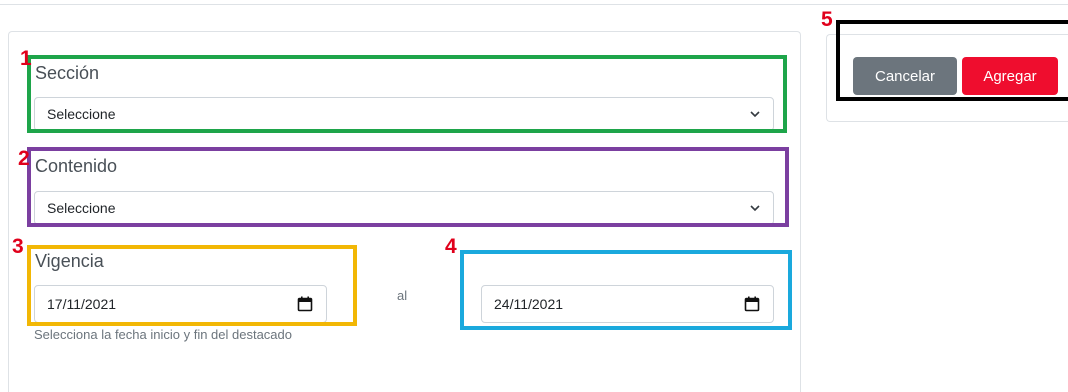 The width and height of the screenshot is (1068, 392). I want to click on annotation-number-5: 5, so click(827, 19).